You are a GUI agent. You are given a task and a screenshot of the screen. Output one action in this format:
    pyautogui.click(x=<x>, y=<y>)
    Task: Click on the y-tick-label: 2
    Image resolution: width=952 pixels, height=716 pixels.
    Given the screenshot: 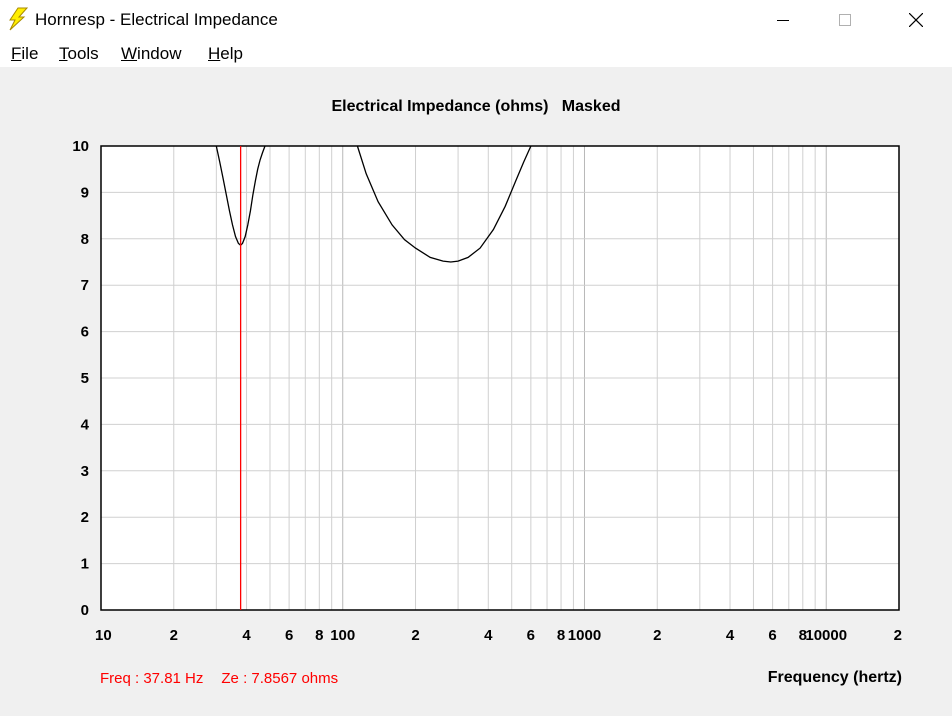 What is the action you would take?
    pyautogui.click(x=85, y=517)
    